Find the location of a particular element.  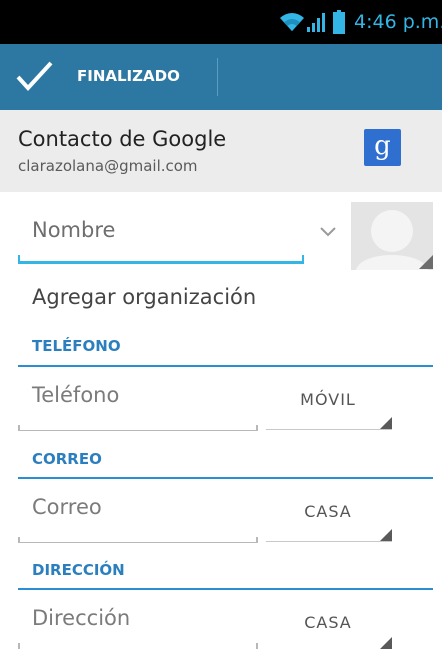

address-section-divider is located at coordinates (225, 589).